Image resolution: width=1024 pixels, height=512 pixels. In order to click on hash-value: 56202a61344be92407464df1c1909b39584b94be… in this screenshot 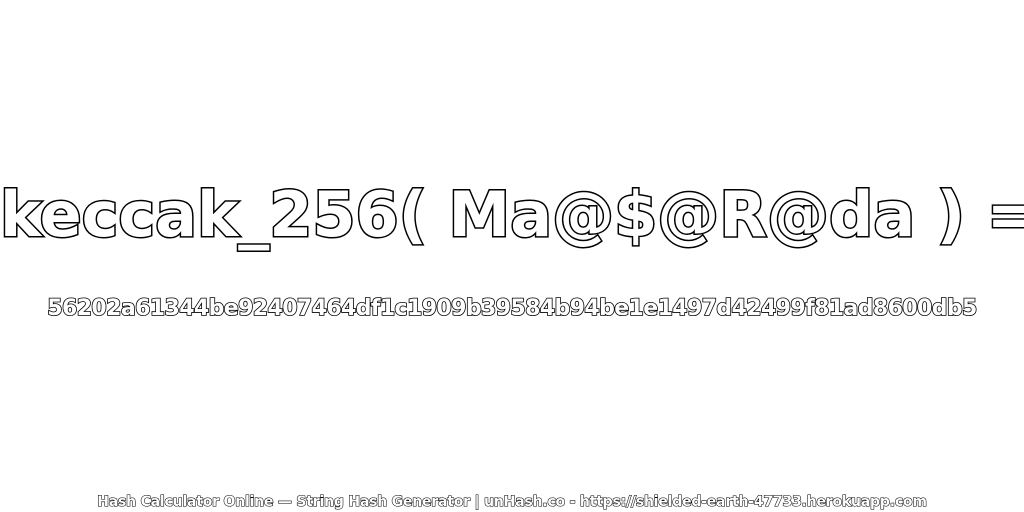, I will do `click(512, 308)`.